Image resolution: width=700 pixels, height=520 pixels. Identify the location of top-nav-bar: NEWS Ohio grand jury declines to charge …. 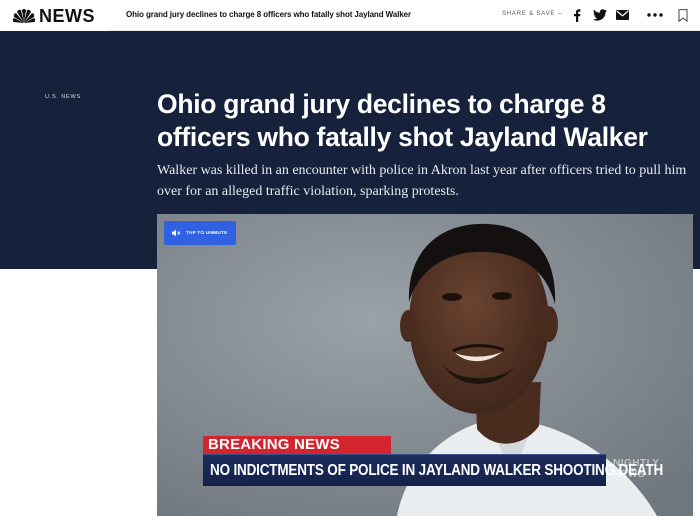
(350, 15).